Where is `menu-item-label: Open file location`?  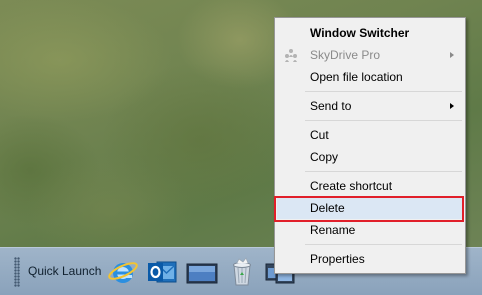
menu-item-label: Open file location is located at coordinates (356, 77).